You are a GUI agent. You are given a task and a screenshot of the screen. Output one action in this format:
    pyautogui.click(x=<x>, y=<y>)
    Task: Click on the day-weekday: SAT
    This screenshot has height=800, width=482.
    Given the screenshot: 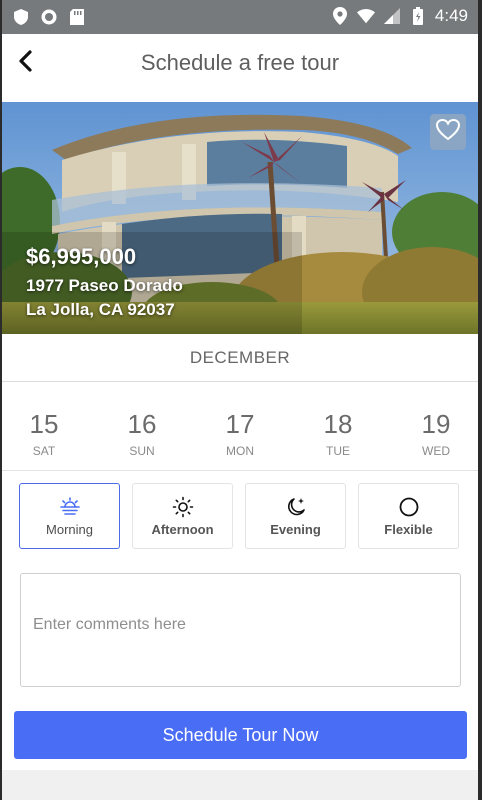 What is the action you would take?
    pyautogui.click(x=44, y=451)
    